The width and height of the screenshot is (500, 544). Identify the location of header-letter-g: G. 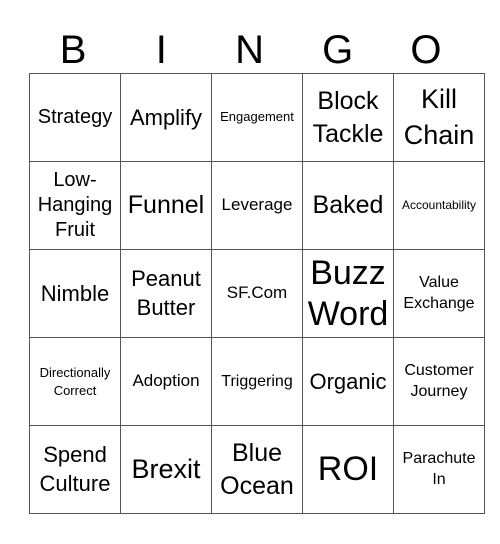
(338, 50).